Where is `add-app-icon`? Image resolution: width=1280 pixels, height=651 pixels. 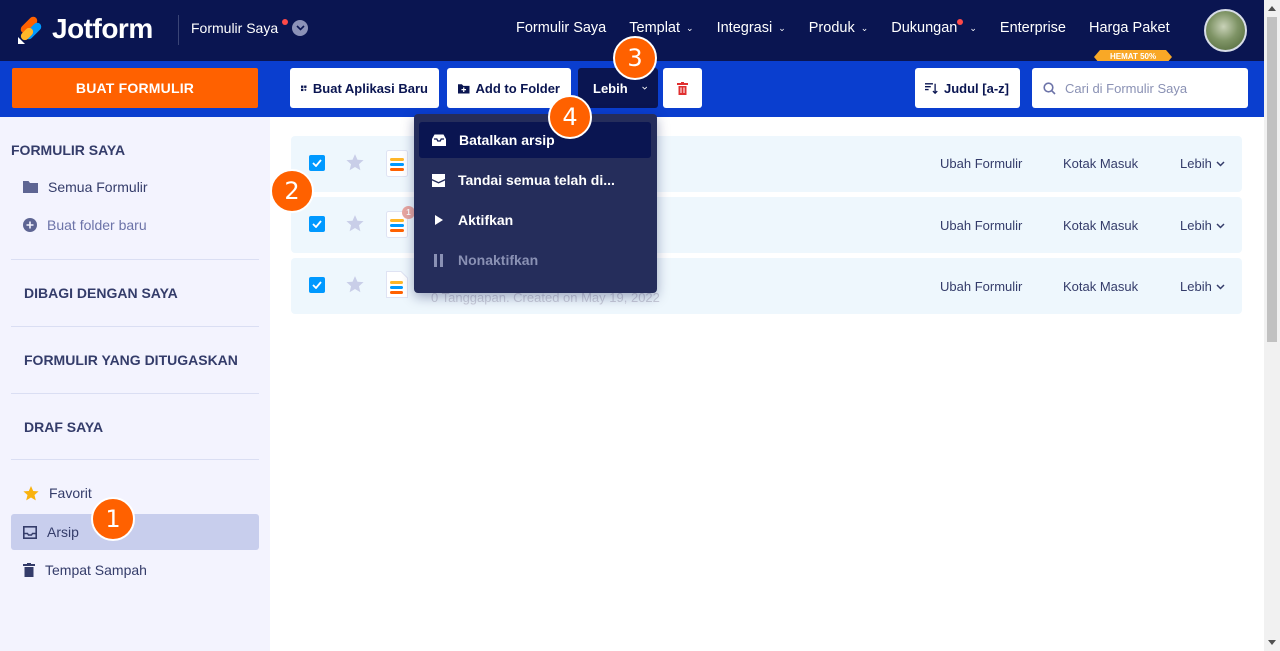 add-app-icon is located at coordinates (304, 88).